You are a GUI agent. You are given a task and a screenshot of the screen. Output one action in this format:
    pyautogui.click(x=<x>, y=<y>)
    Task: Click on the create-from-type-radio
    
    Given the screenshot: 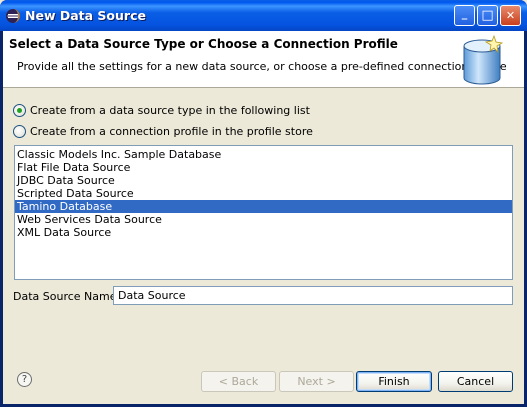 What is the action you would take?
    pyautogui.click(x=19, y=110)
    